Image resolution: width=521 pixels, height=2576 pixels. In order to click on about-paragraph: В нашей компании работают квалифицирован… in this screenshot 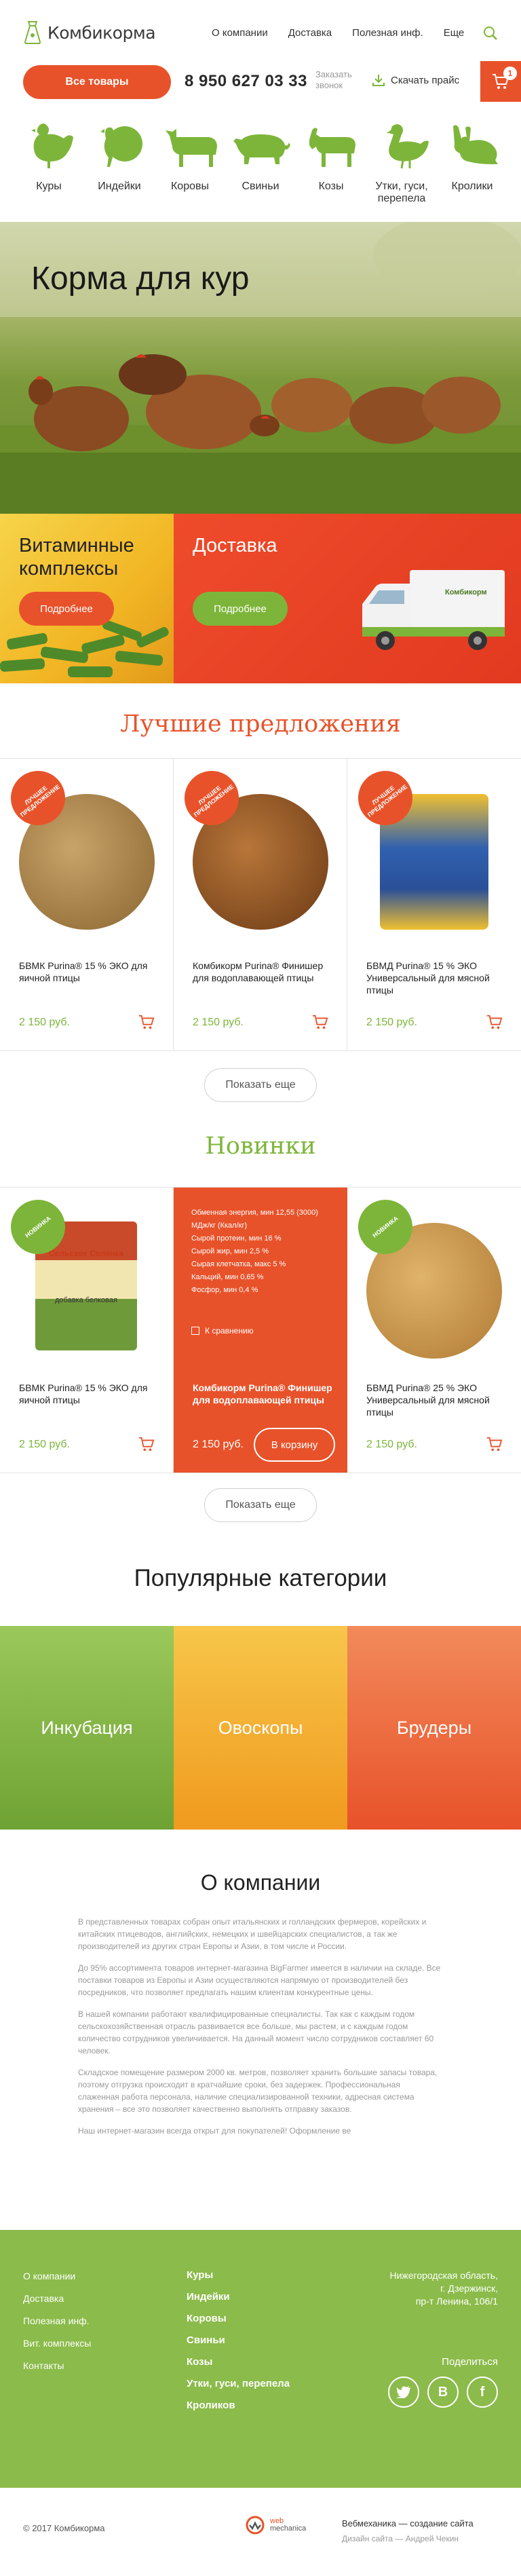, I will do `click(256, 2033)`.